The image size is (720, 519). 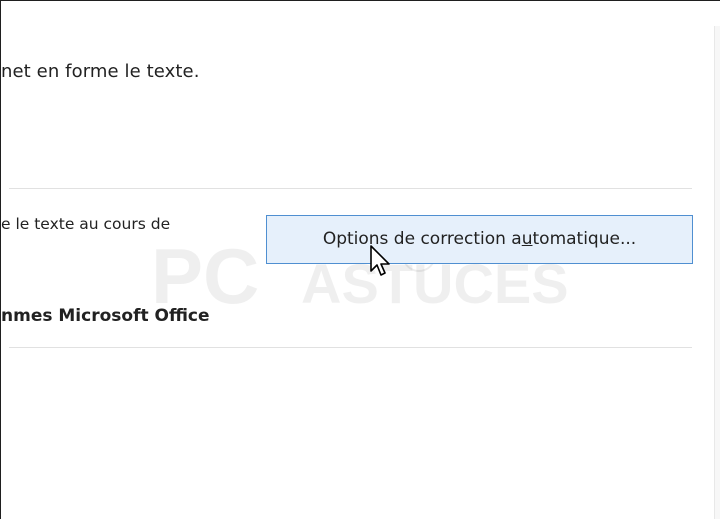 What do you see at coordinates (105, 316) in the screenshot?
I see `office-section-heading: nmes Microsoft Office` at bounding box center [105, 316].